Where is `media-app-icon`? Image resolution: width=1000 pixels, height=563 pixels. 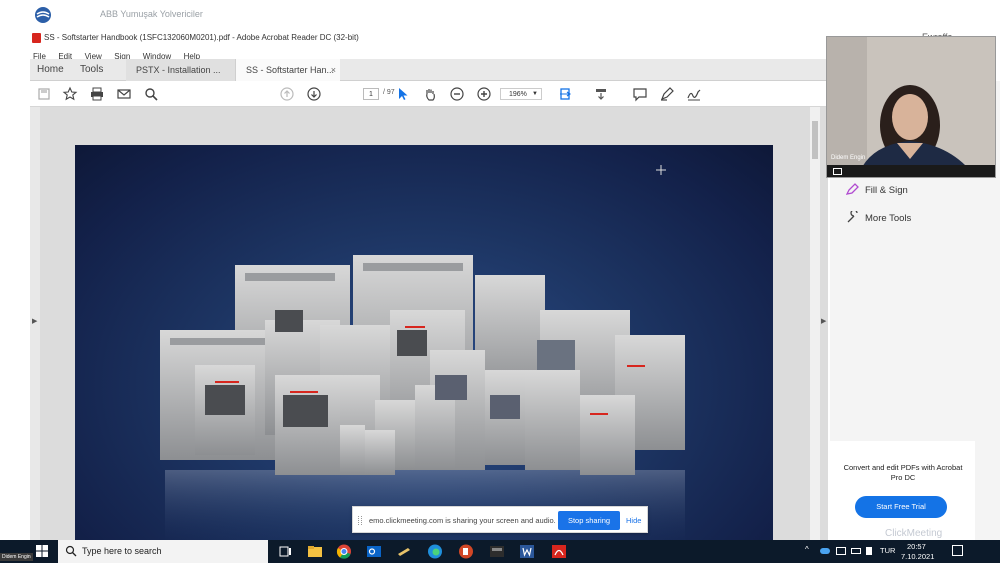 media-app-icon is located at coordinates (497, 551).